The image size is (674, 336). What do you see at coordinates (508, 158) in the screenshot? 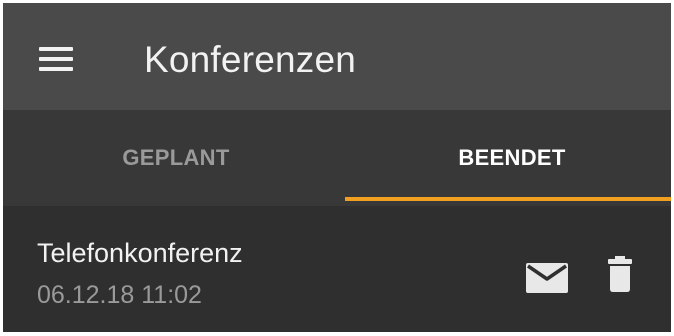
I see `tab-finished: BEENDET` at bounding box center [508, 158].